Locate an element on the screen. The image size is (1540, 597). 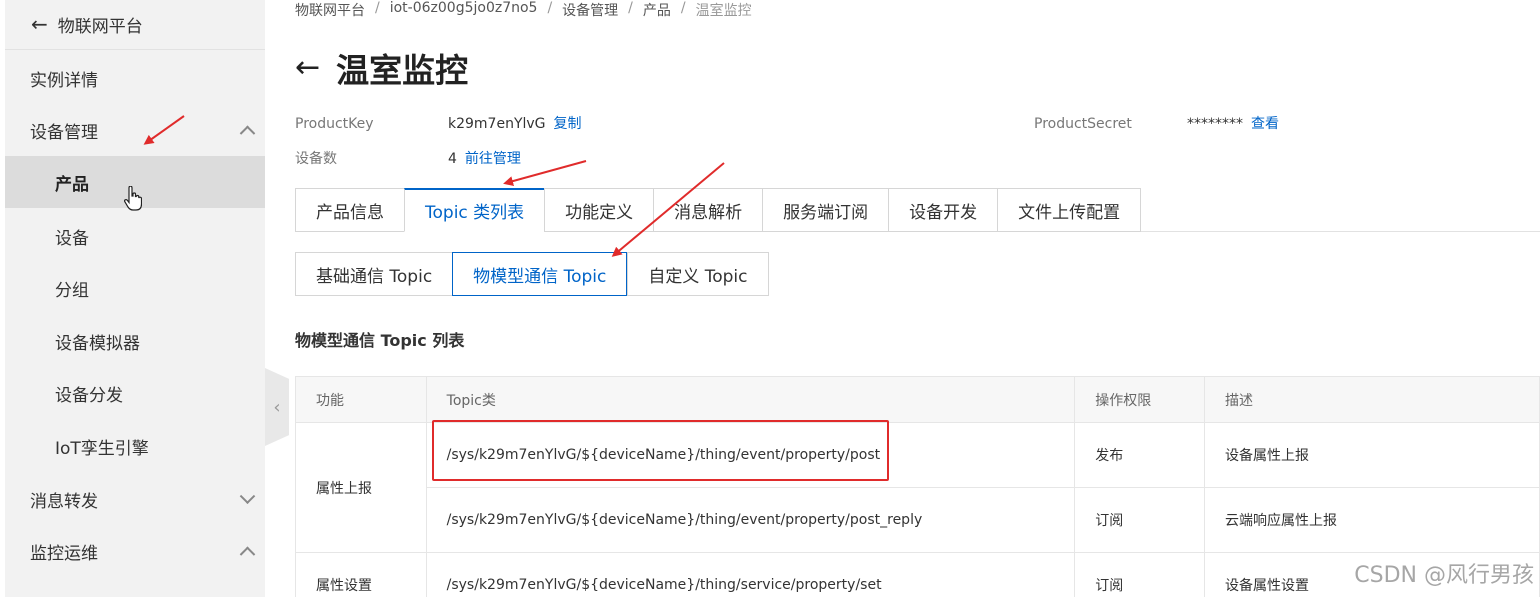
breadcrumb-current: 温室监控 is located at coordinates (723, 11).